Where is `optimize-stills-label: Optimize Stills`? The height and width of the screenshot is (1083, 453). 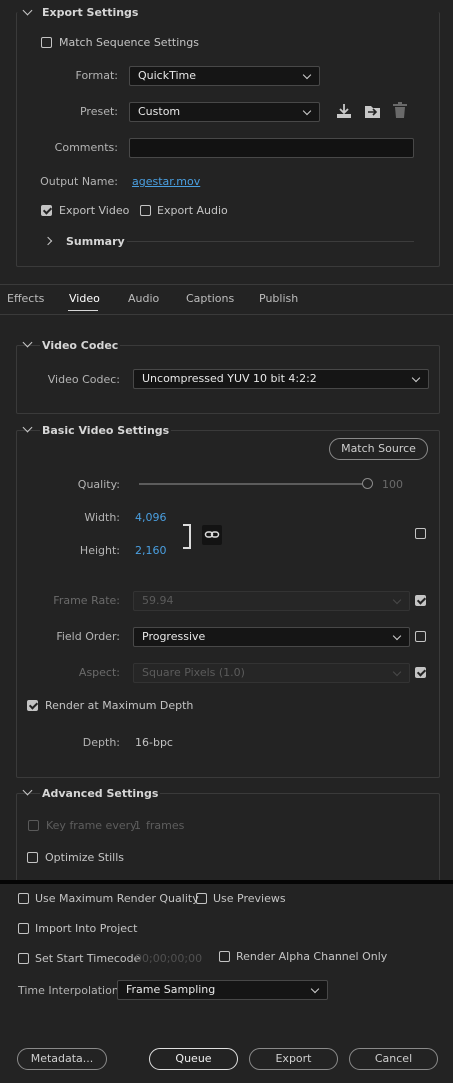 optimize-stills-label: Optimize Stills is located at coordinates (85, 857).